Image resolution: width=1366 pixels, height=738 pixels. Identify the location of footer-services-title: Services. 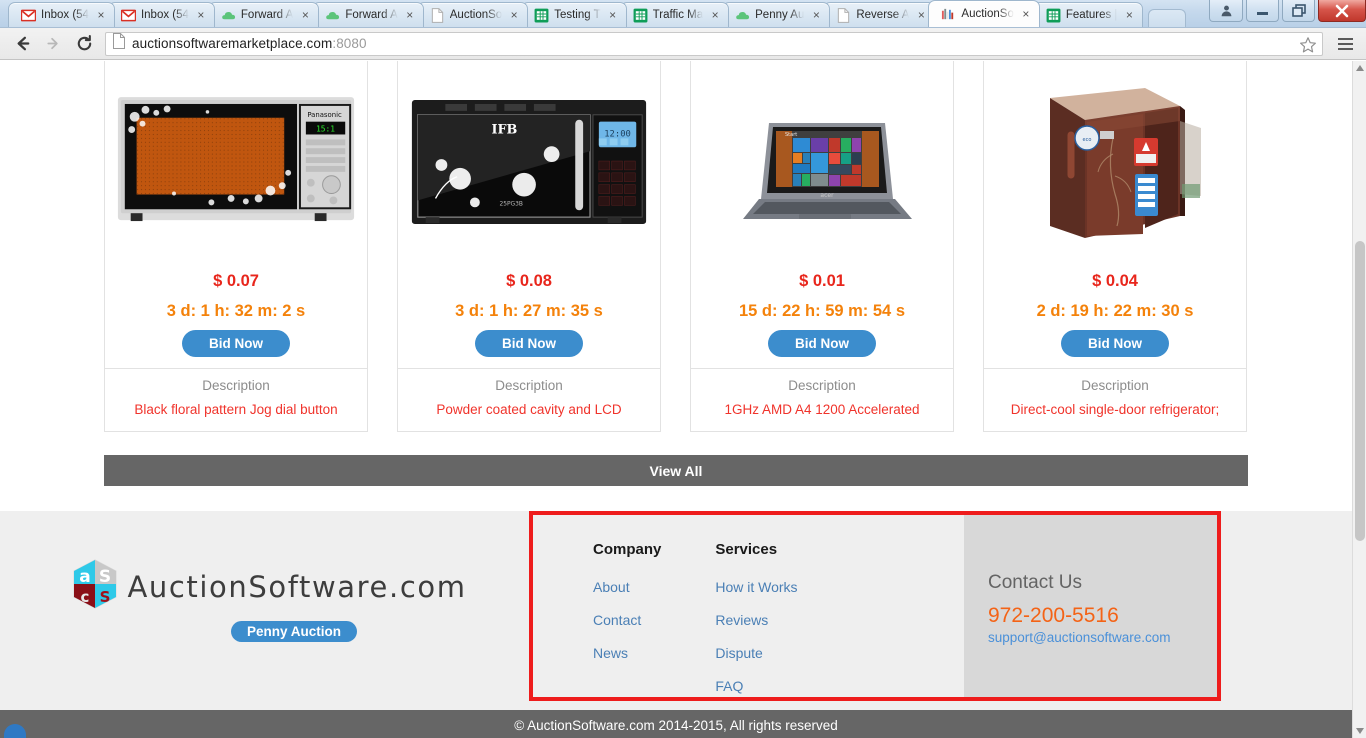
(746, 549).